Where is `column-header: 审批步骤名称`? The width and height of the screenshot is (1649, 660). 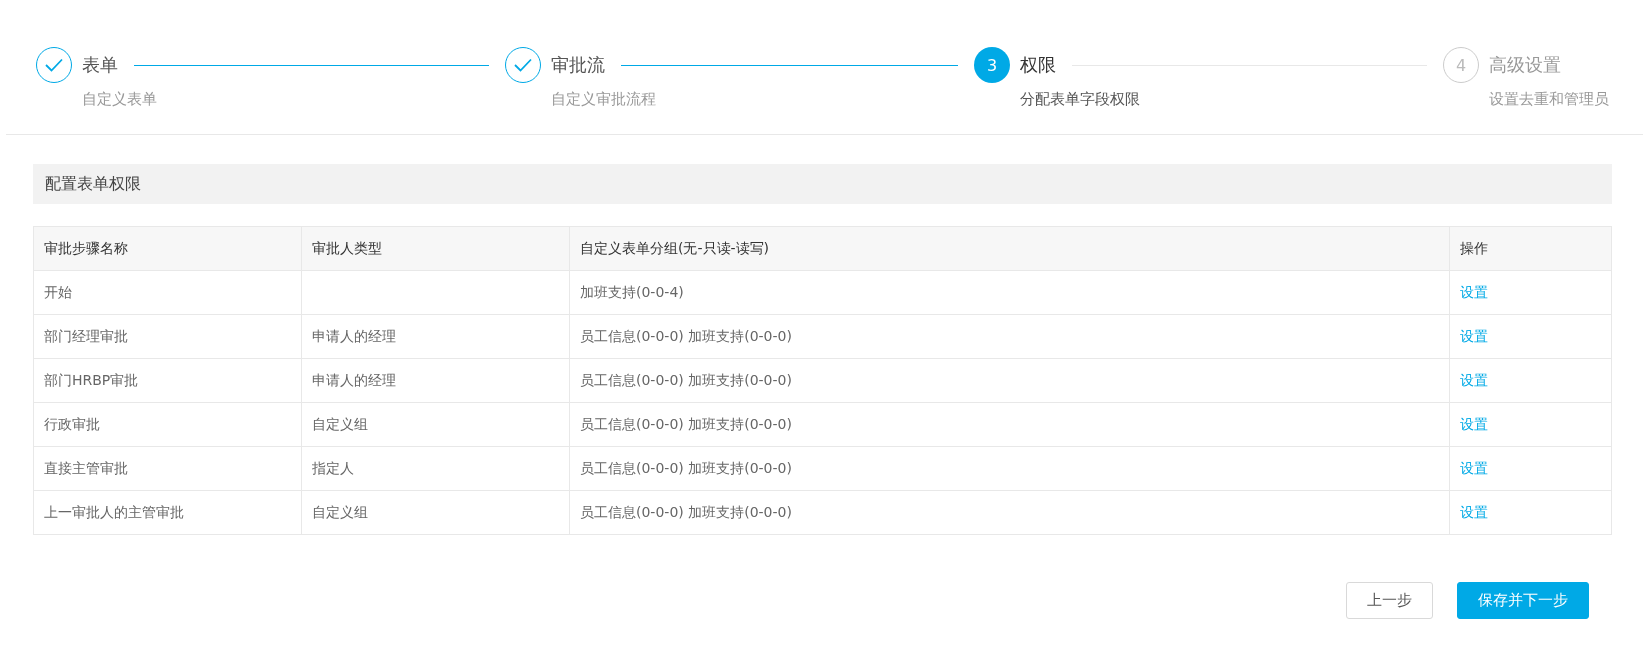 column-header: 审批步骤名称 is located at coordinates (167, 248).